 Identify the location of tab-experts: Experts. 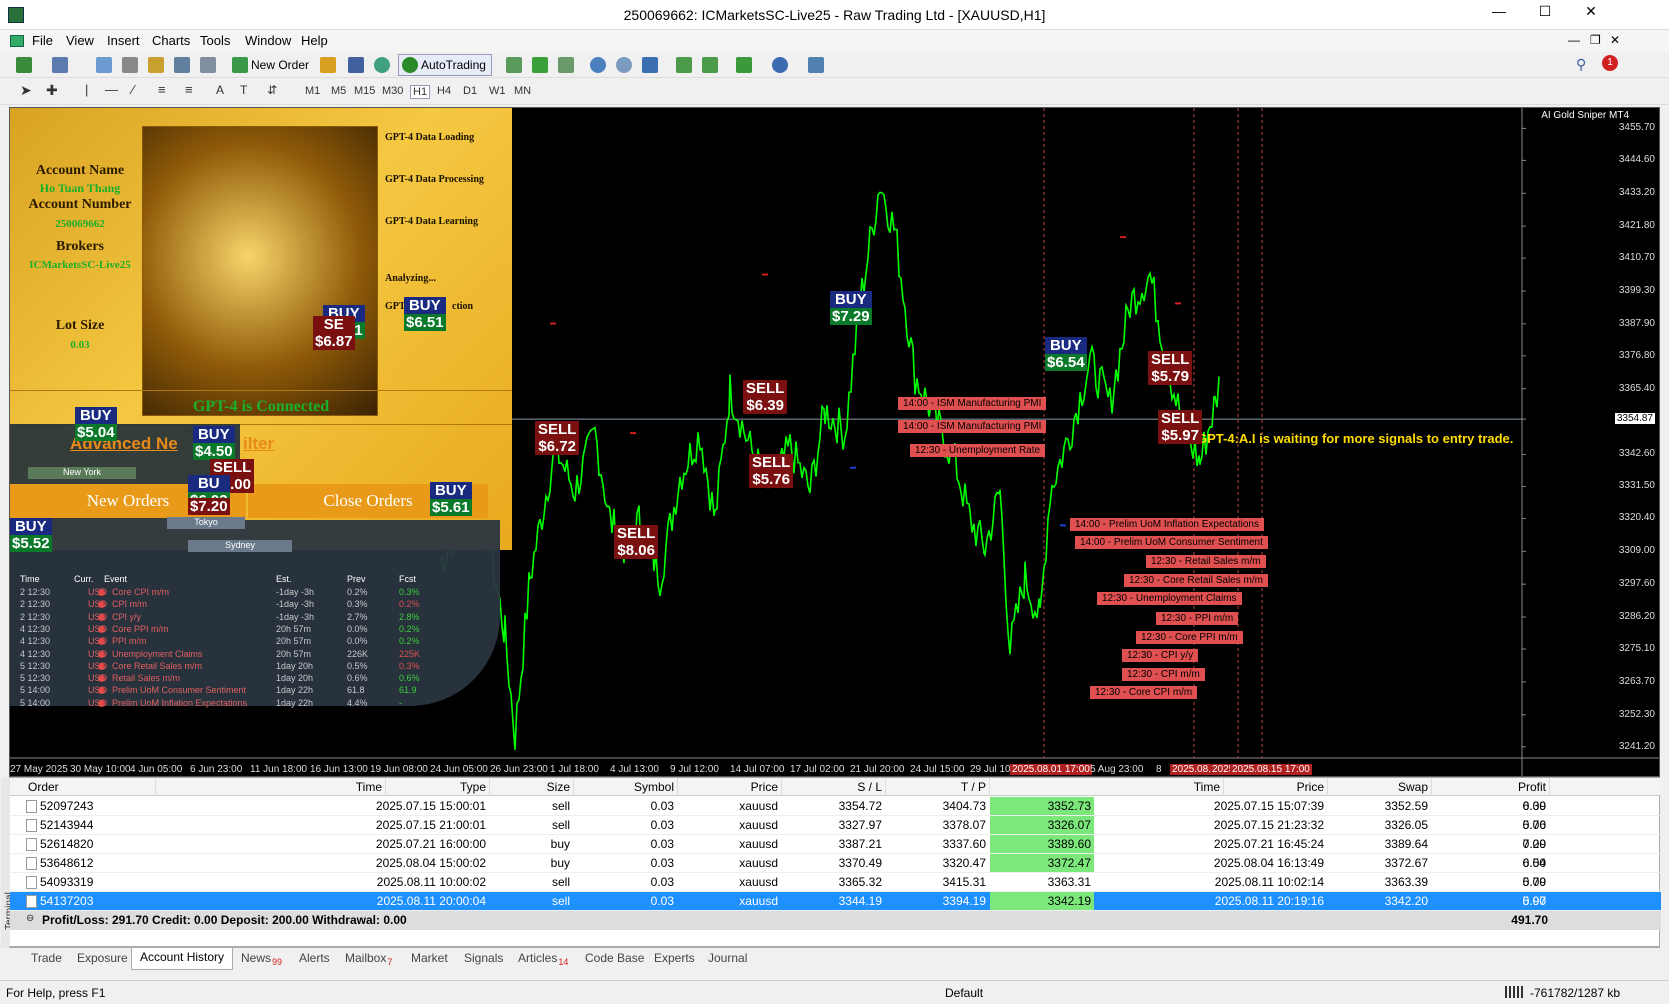
(674, 958).